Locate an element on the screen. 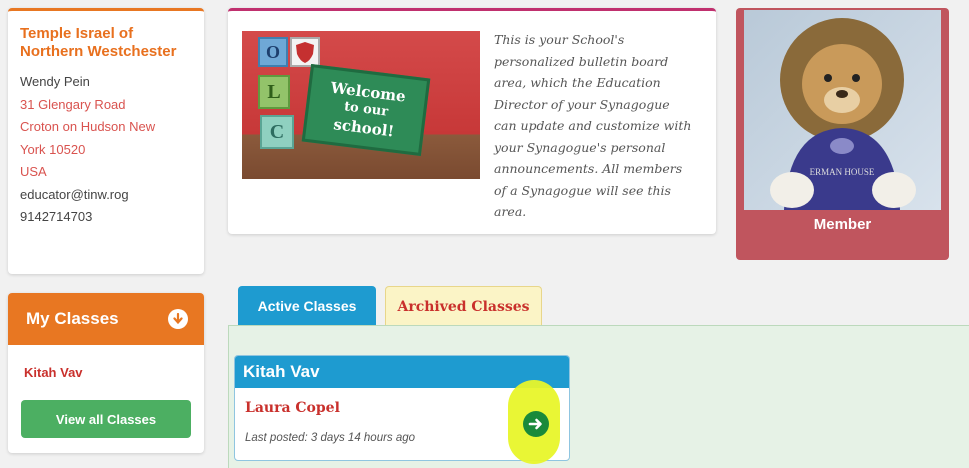 This screenshot has height=468, width=969. welcome-sign: Welcome to our school! is located at coordinates (366, 110).